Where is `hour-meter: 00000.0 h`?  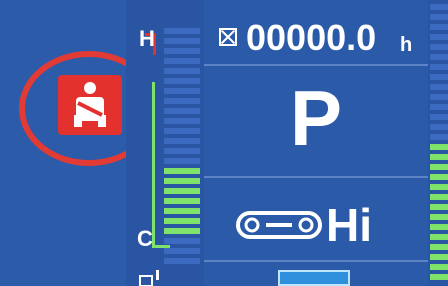 hour-meter: 00000.0 h is located at coordinates (316, 36).